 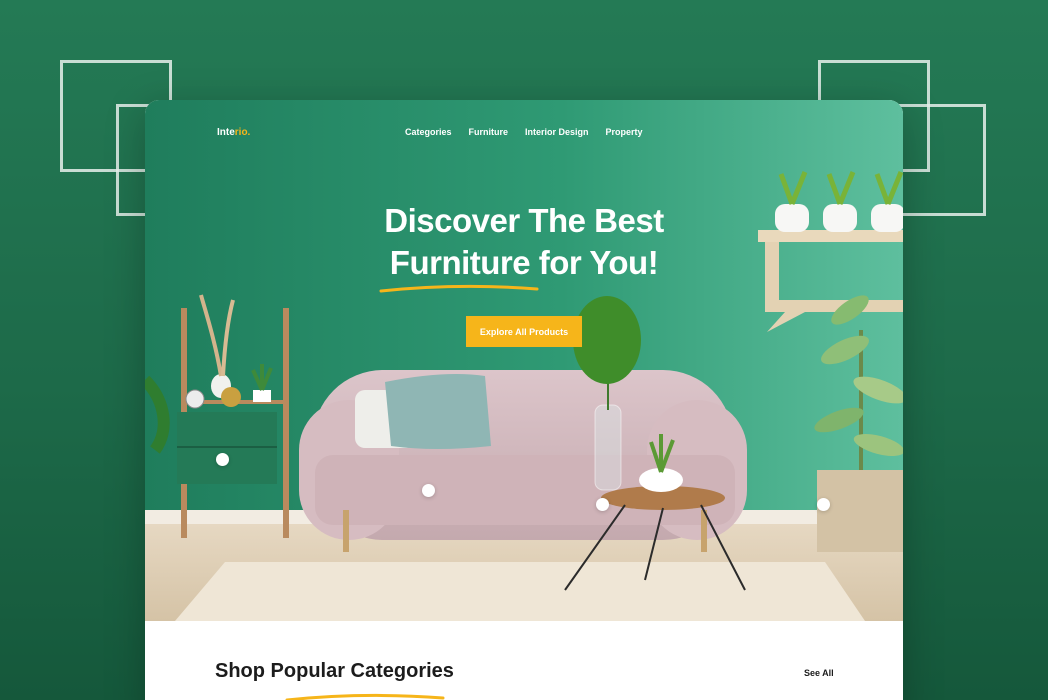 What do you see at coordinates (524, 242) in the screenshot?
I see `hero-title: Discover The Best Furniture for You!` at bounding box center [524, 242].